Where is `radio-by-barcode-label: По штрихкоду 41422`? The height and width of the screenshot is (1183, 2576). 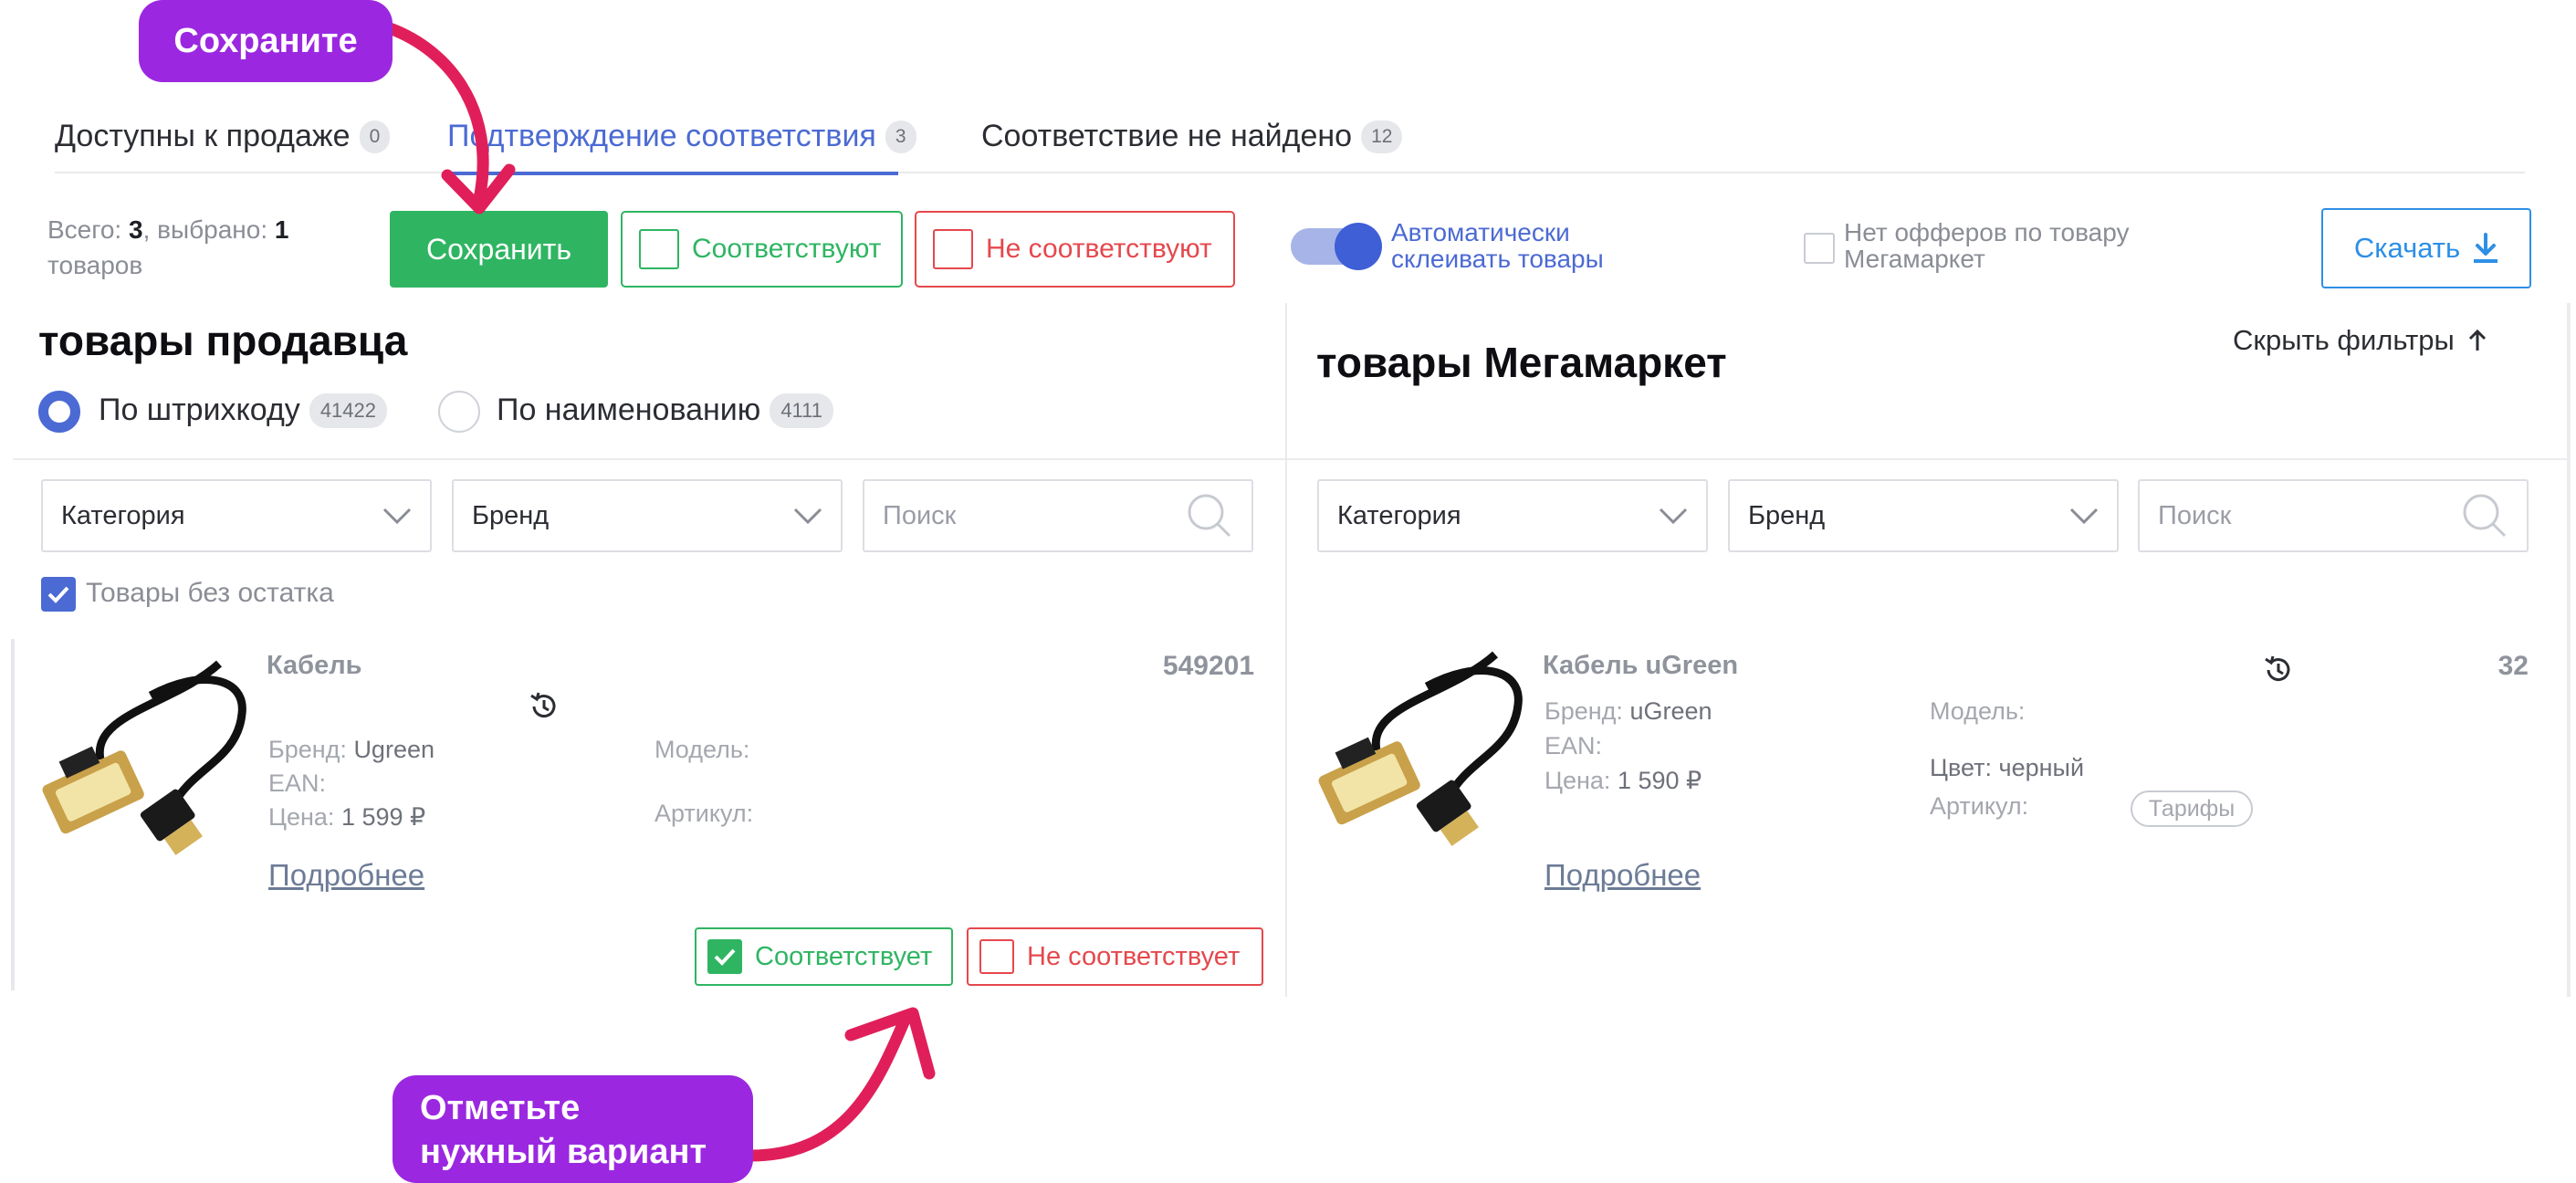
radio-by-barcode-label: По штрихкоду 41422 is located at coordinates (243, 410).